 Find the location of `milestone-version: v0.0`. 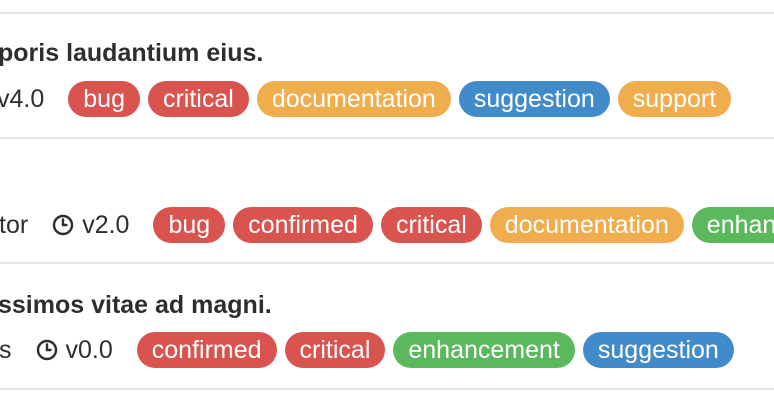

milestone-version: v0.0 is located at coordinates (89, 349).